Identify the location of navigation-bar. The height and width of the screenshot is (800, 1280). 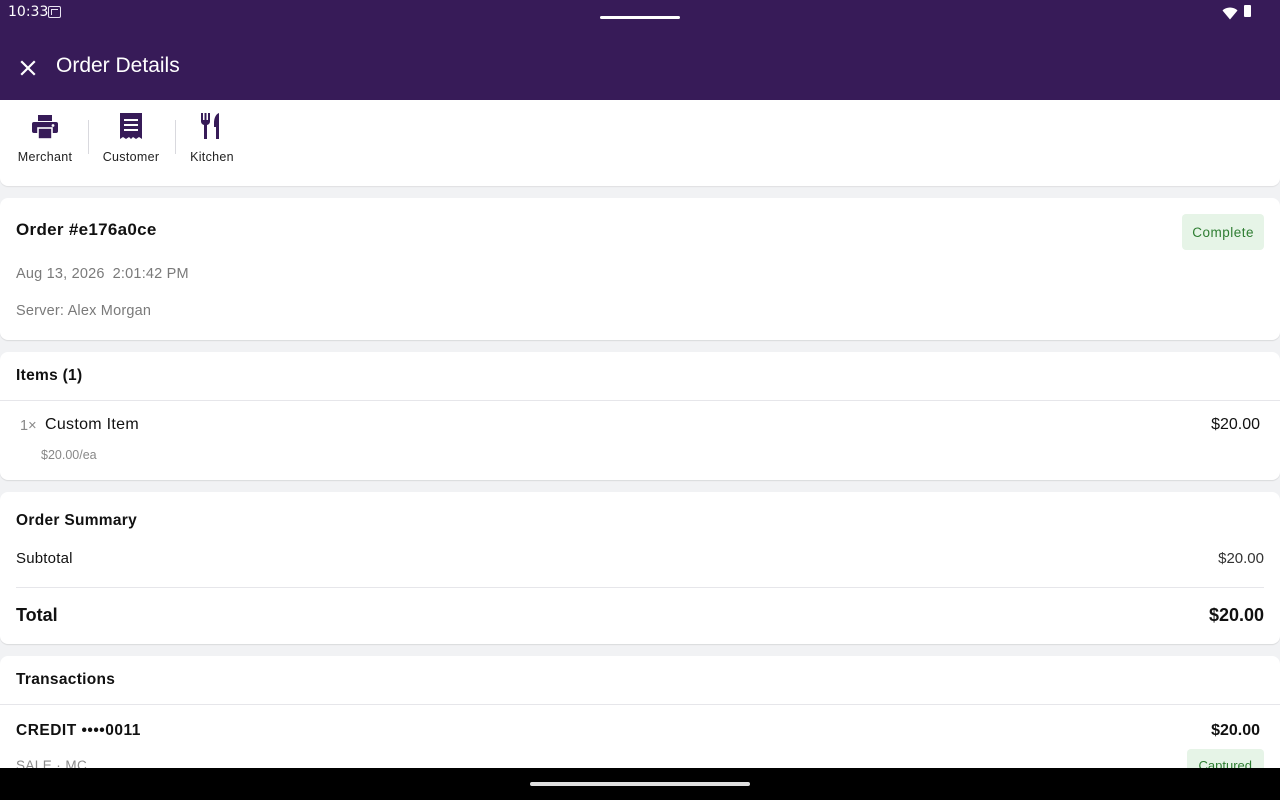
(640, 784).